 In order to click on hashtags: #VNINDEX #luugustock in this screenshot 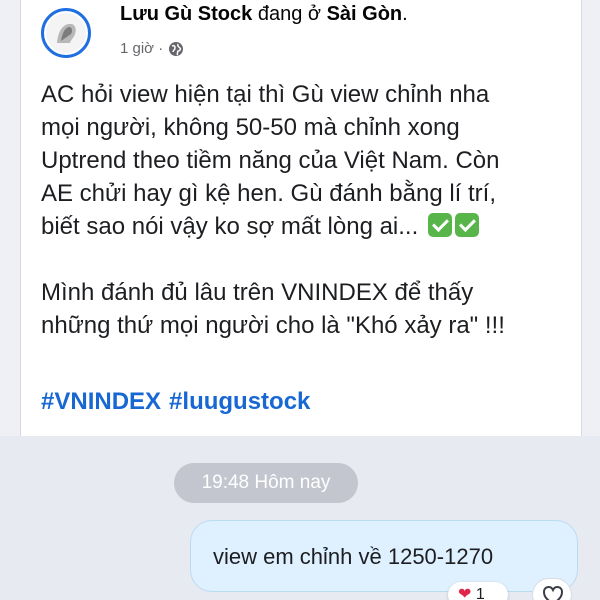, I will do `click(175, 402)`.